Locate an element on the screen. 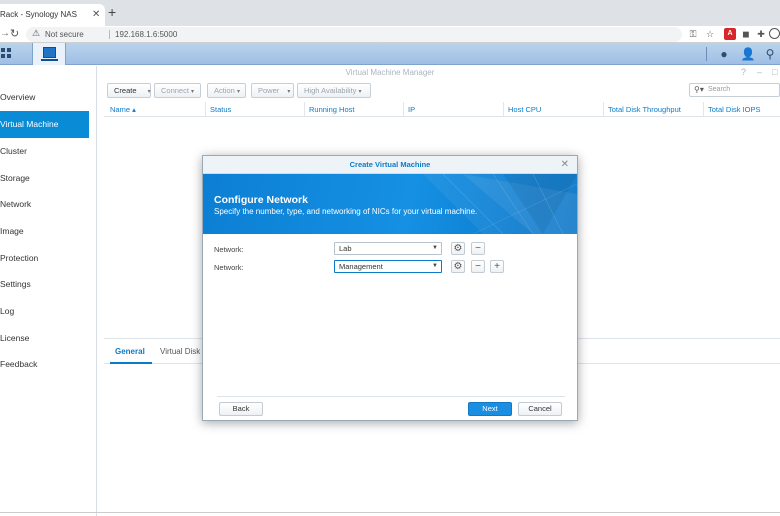 The width and height of the screenshot is (780, 516). column-total-disk-throughput: Total Disk Throughput is located at coordinates (644, 109).